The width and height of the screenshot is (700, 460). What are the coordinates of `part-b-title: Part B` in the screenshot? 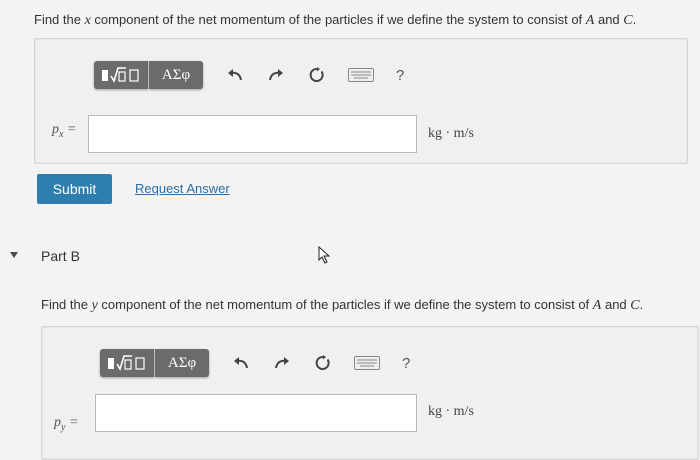 It's located at (60, 256).